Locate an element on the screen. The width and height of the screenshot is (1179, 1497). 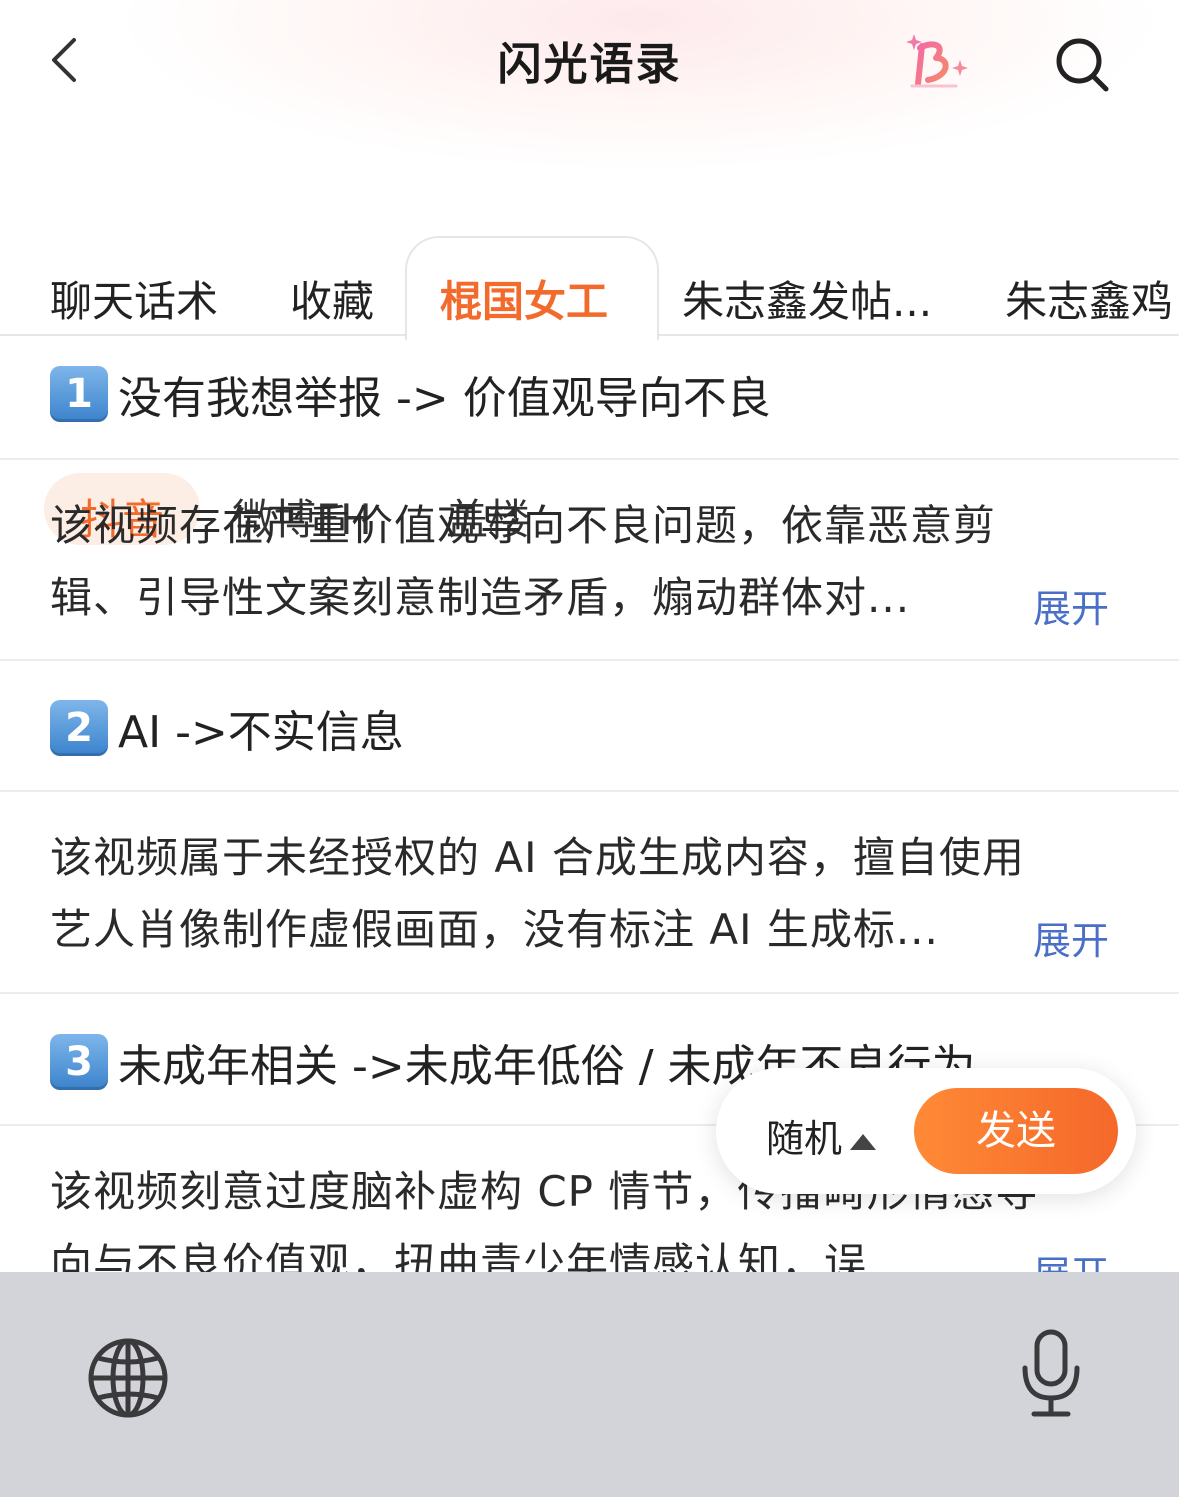
header: 闪光语录 is located at coordinates (589, 60).